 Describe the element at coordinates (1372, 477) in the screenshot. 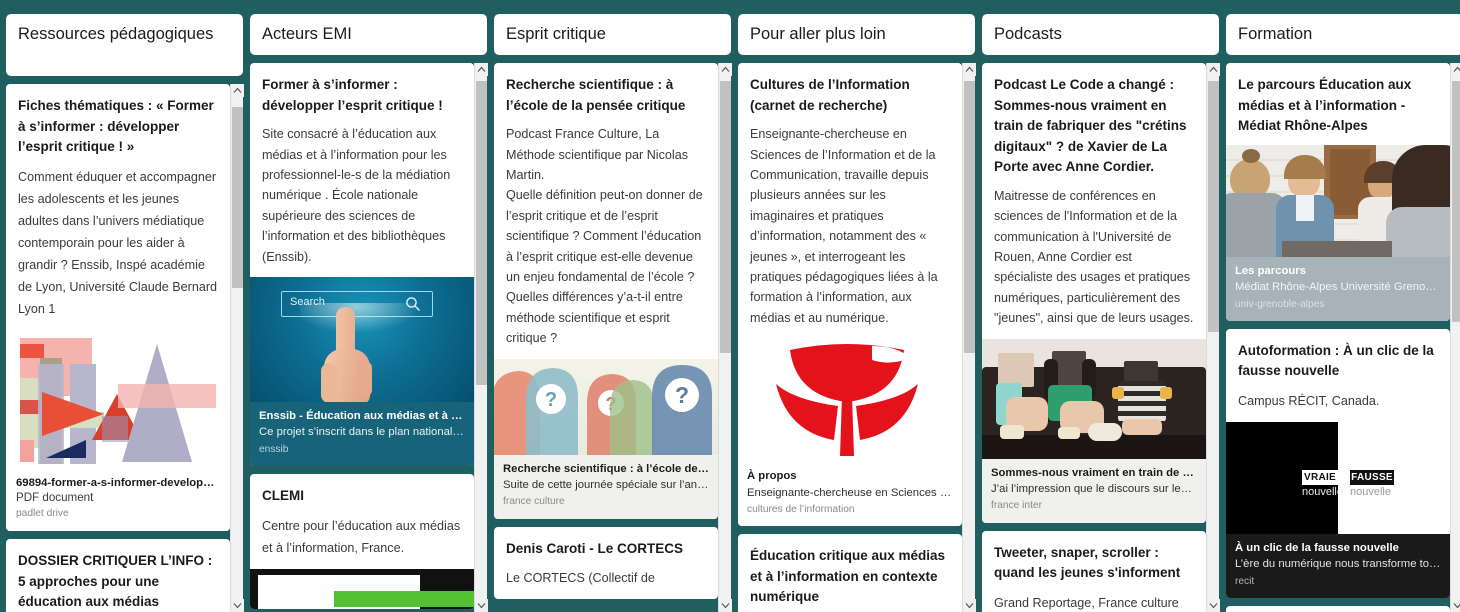

I see `badge-fausse: FAUSSE` at that location.